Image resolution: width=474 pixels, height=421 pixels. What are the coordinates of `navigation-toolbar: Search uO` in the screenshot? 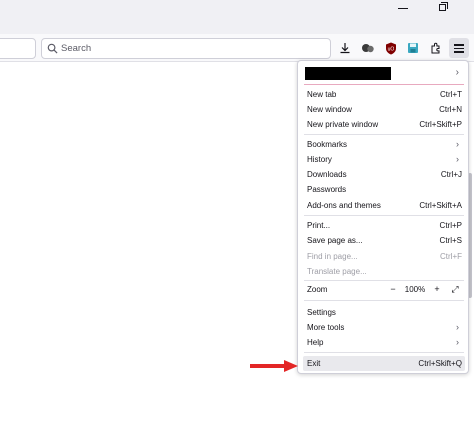 It's located at (237, 48).